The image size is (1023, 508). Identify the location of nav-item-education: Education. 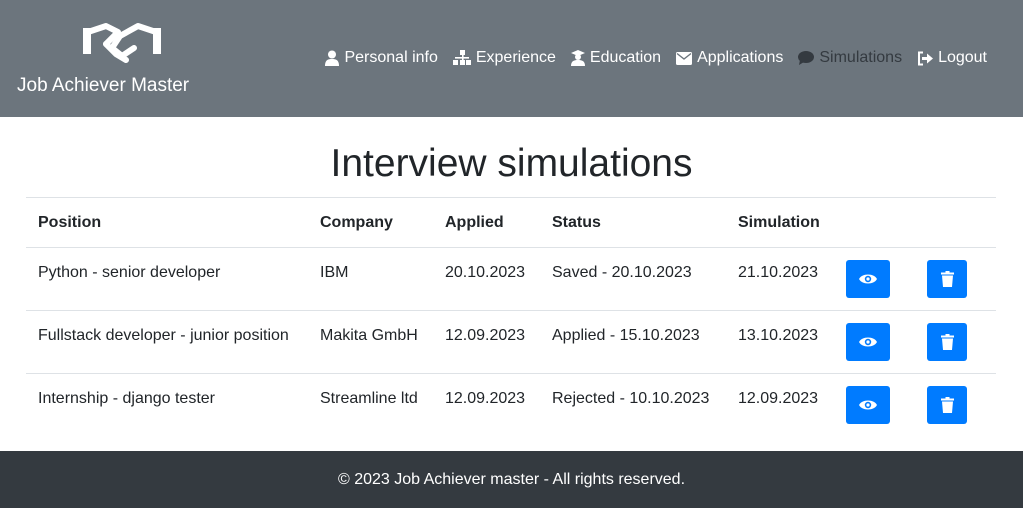
(616, 58).